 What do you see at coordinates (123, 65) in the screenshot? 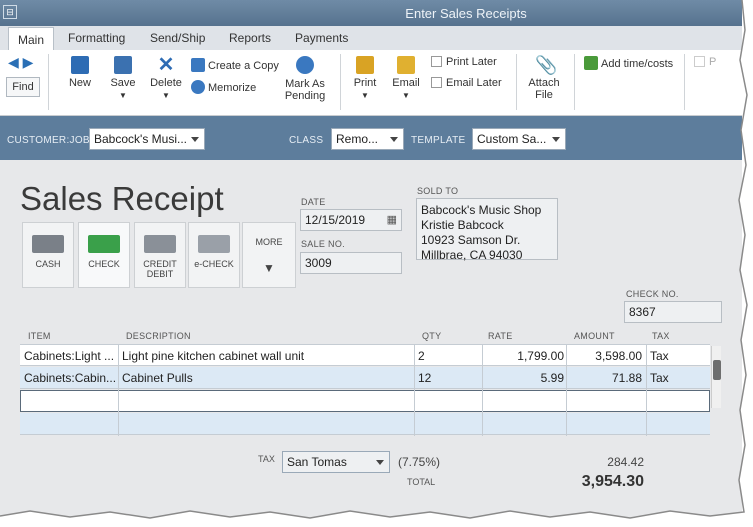
I see `save-disk-icon` at bounding box center [123, 65].